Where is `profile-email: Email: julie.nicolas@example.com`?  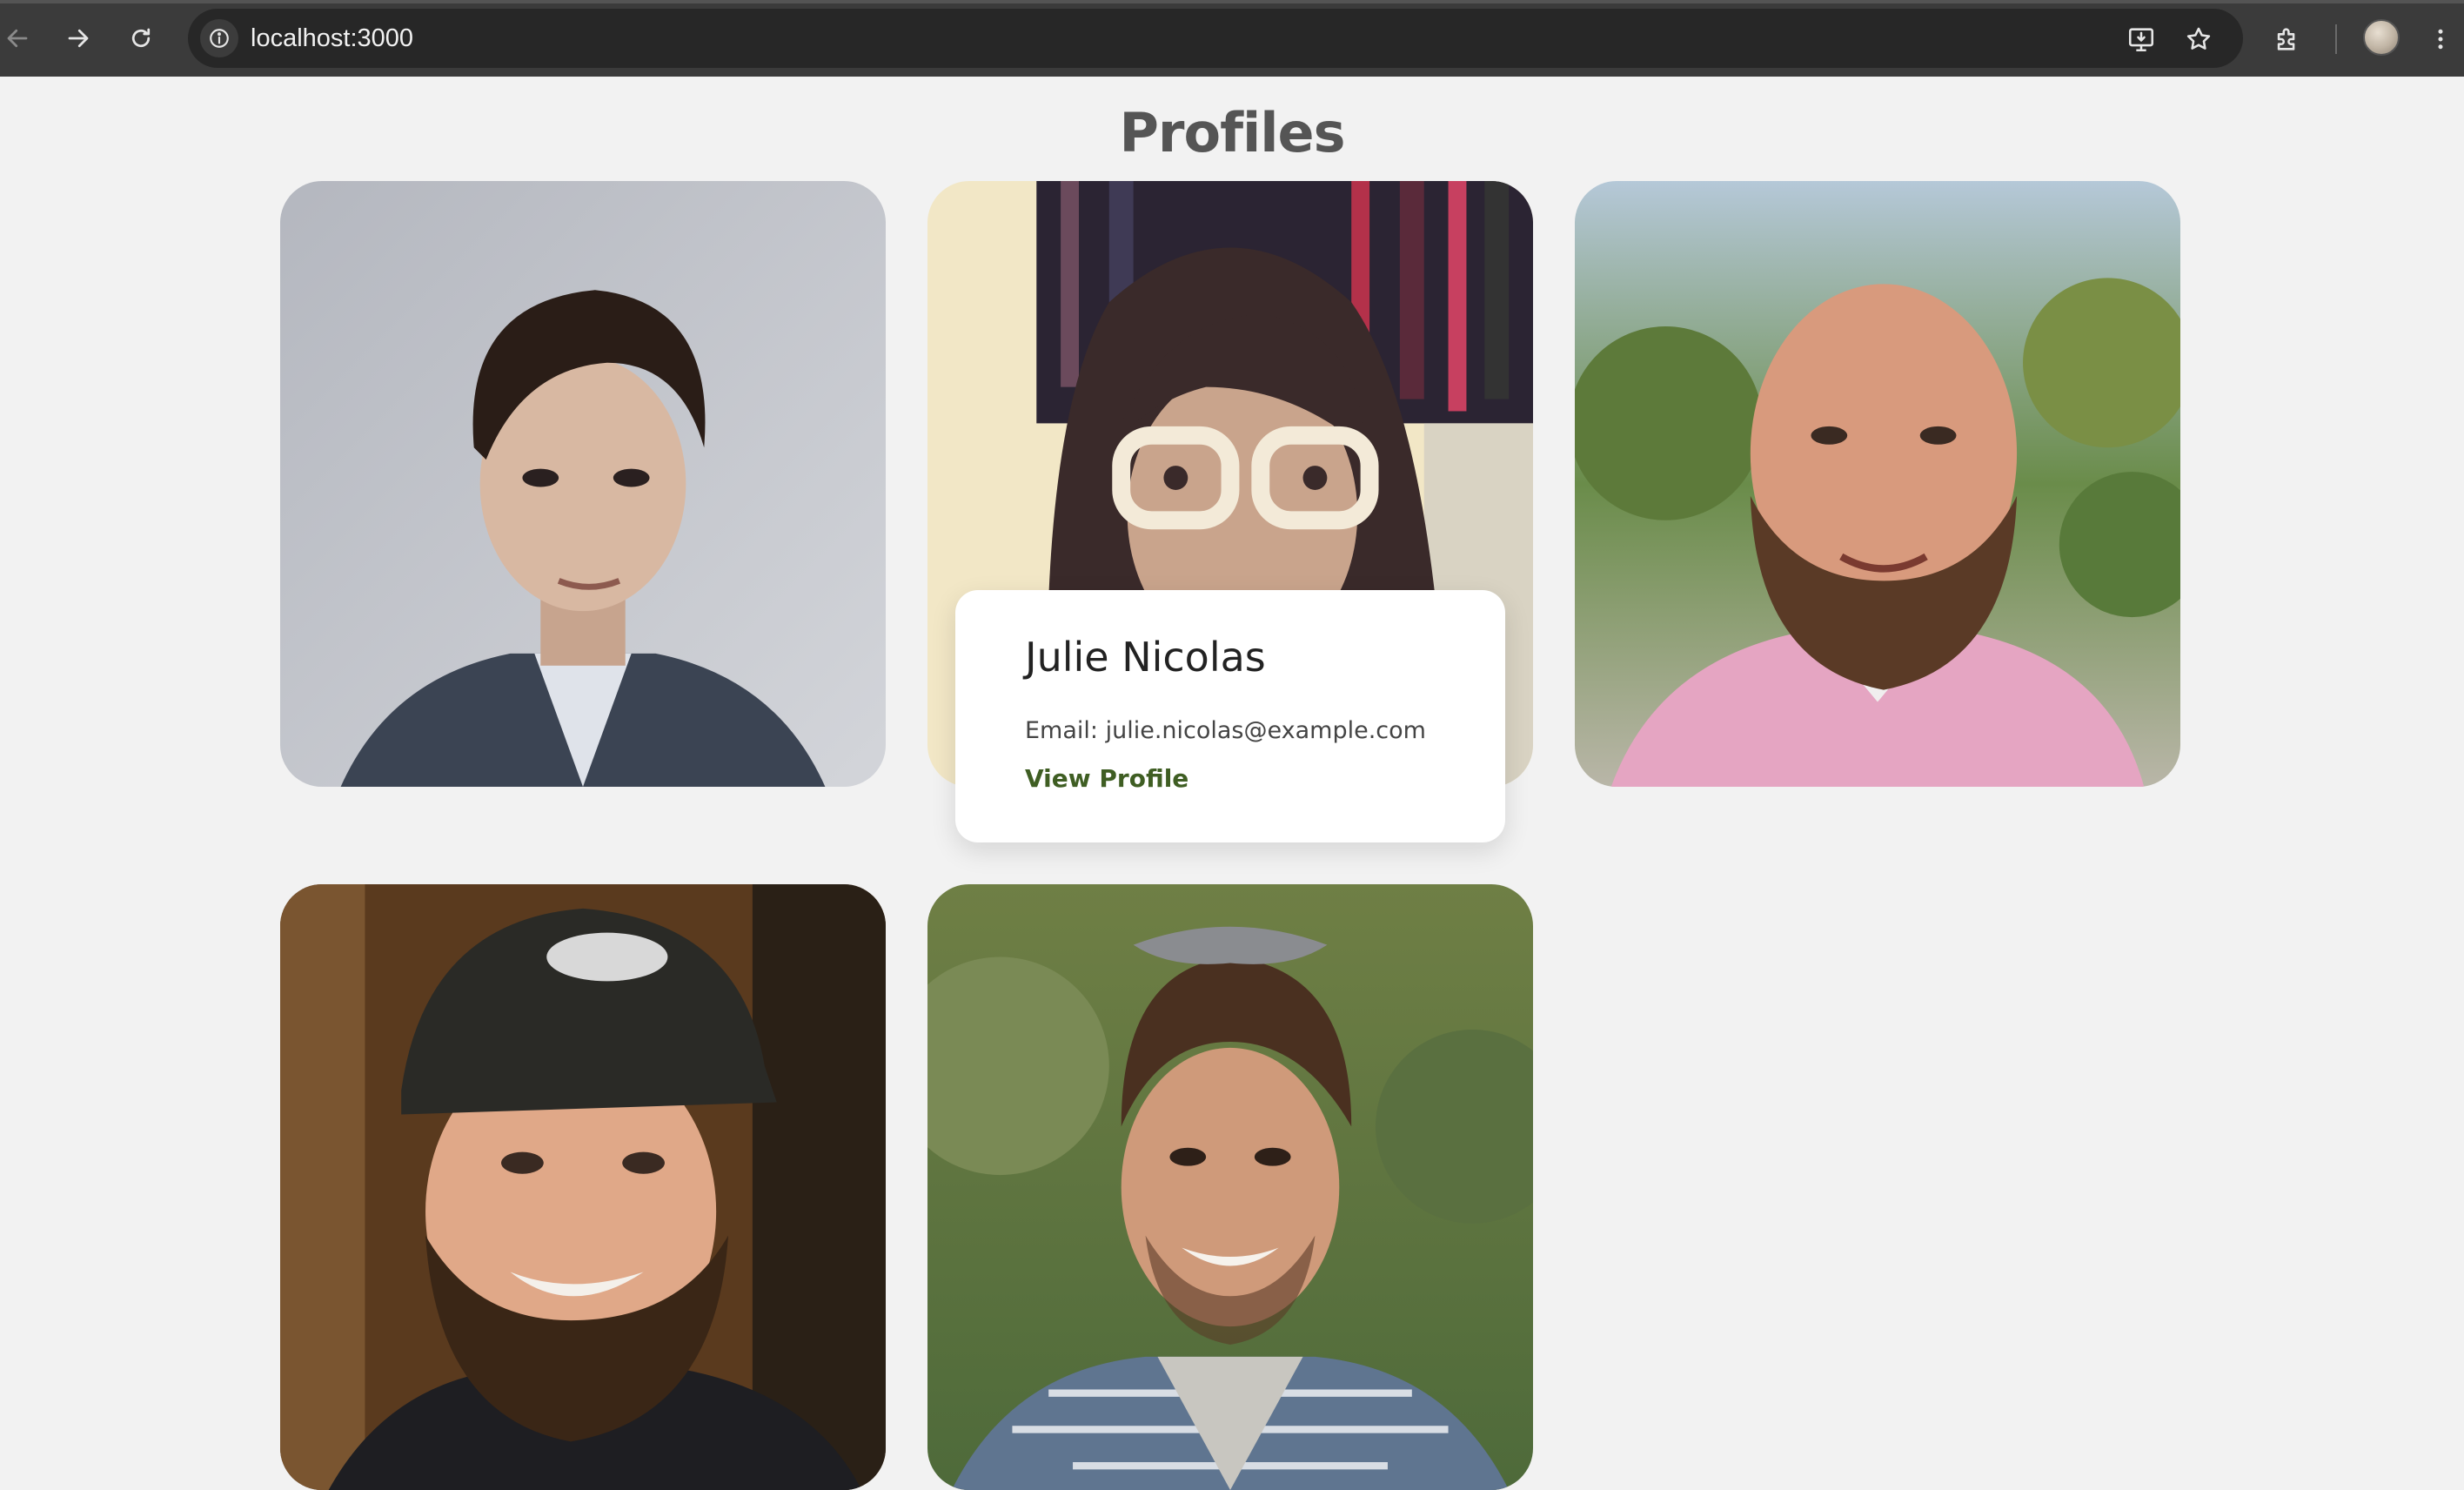
profile-email: Email: julie.nicolas@example.com is located at coordinates (1225, 730).